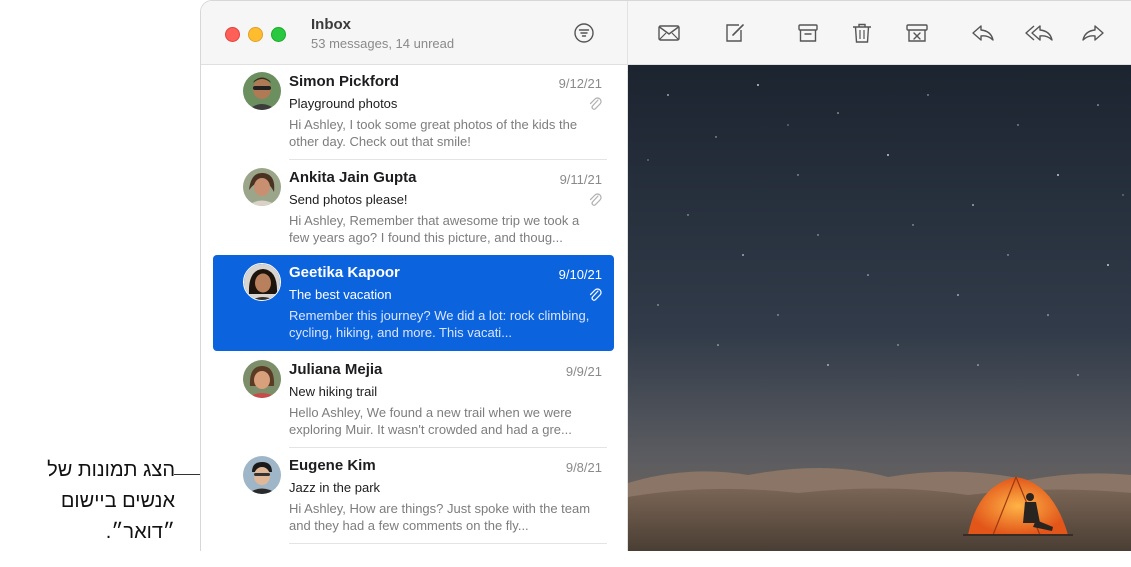  Describe the element at coordinates (344, 81) in the screenshot. I see `message-sender: Simon Pickford` at that location.